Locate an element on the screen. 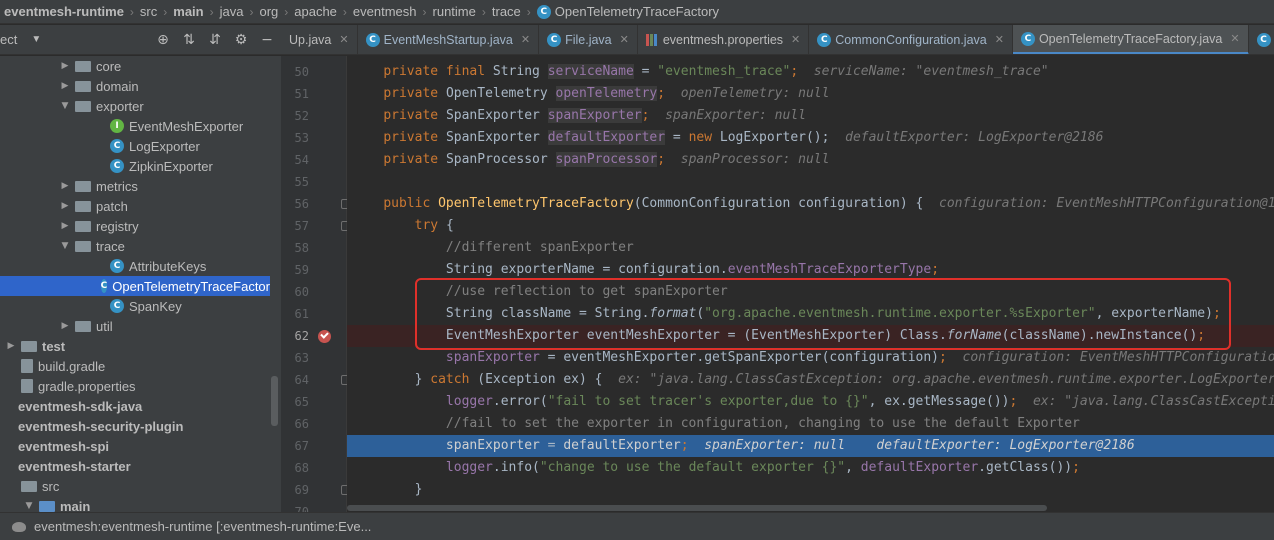 The width and height of the screenshot is (1274, 540). tree-item: ▼ exporter is located at coordinates (135, 106).